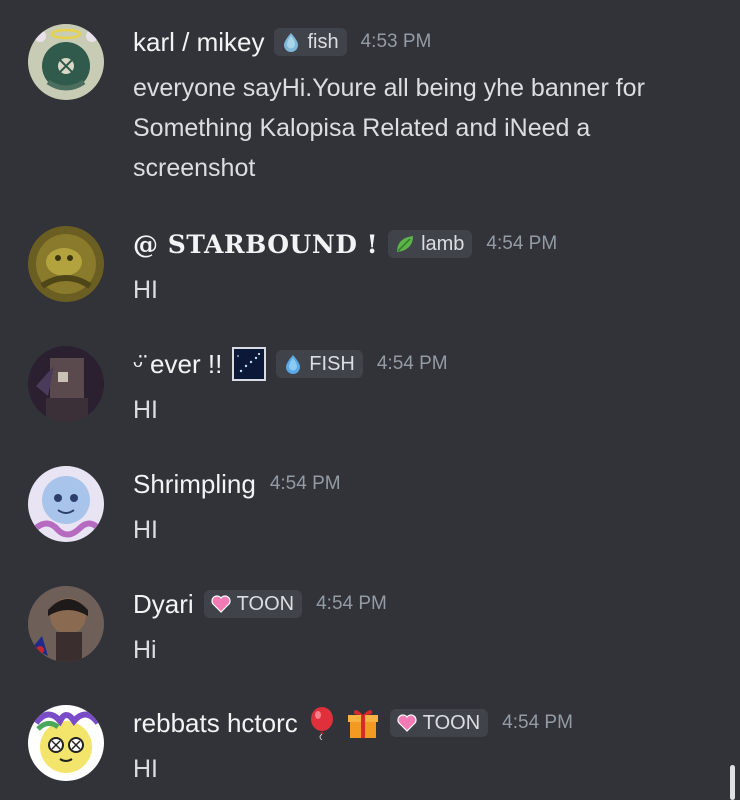 This screenshot has width=740, height=800. I want to click on server-tag: lamb, so click(430, 244).